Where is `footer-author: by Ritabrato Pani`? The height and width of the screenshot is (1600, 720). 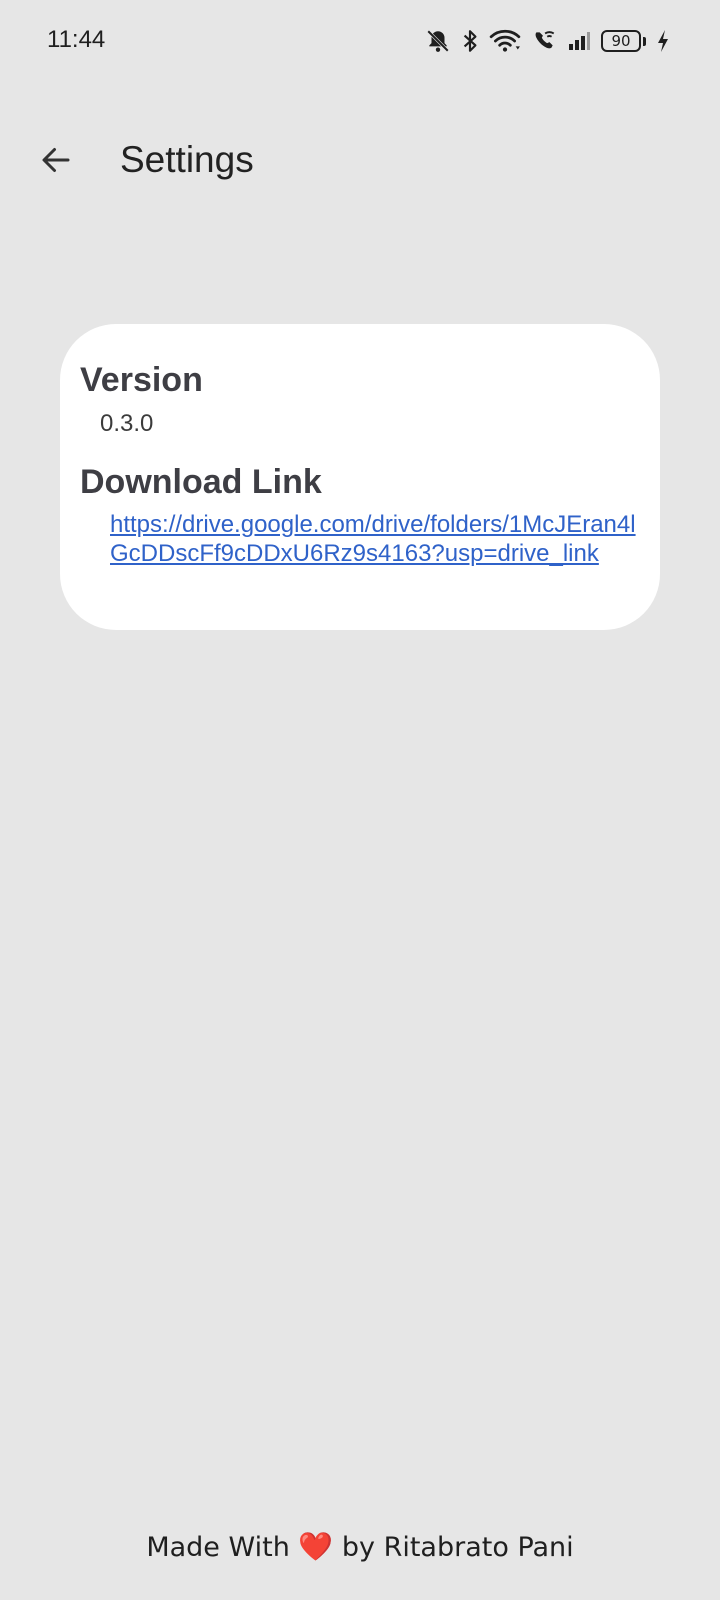
footer-author: by Ritabrato Pani is located at coordinates (457, 1547).